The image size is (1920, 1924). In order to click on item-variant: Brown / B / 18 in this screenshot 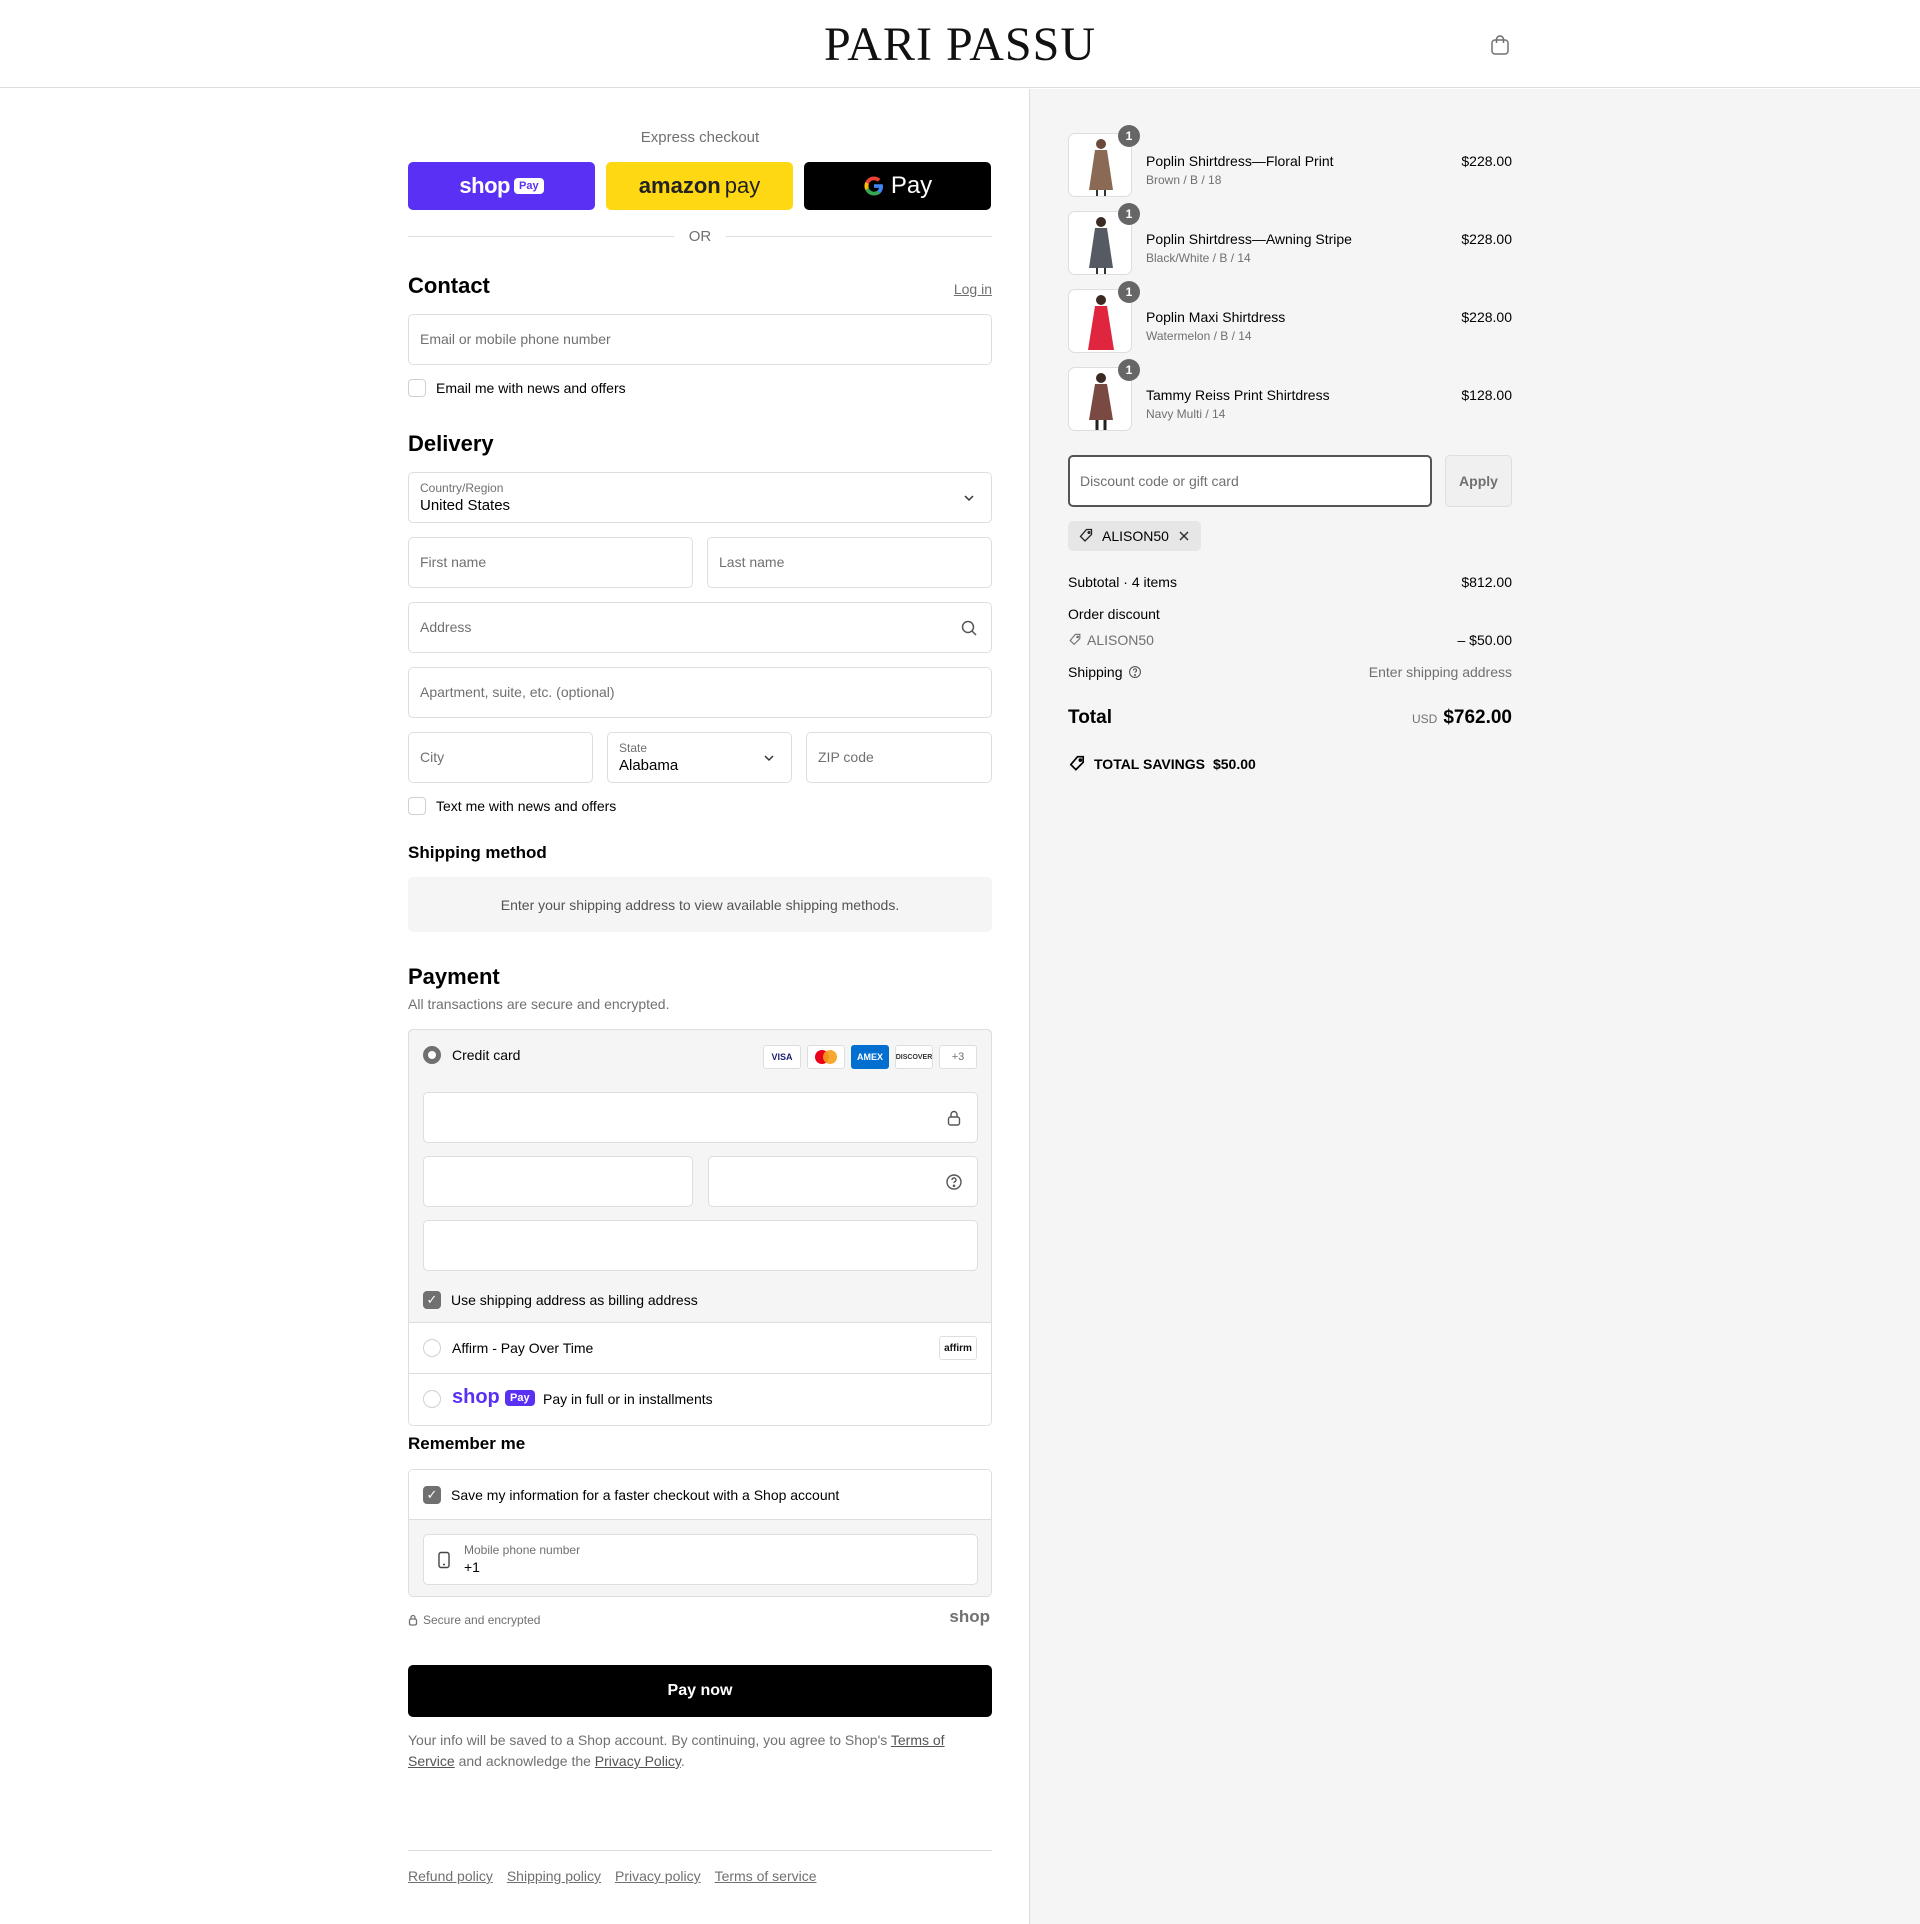, I will do `click(1184, 180)`.